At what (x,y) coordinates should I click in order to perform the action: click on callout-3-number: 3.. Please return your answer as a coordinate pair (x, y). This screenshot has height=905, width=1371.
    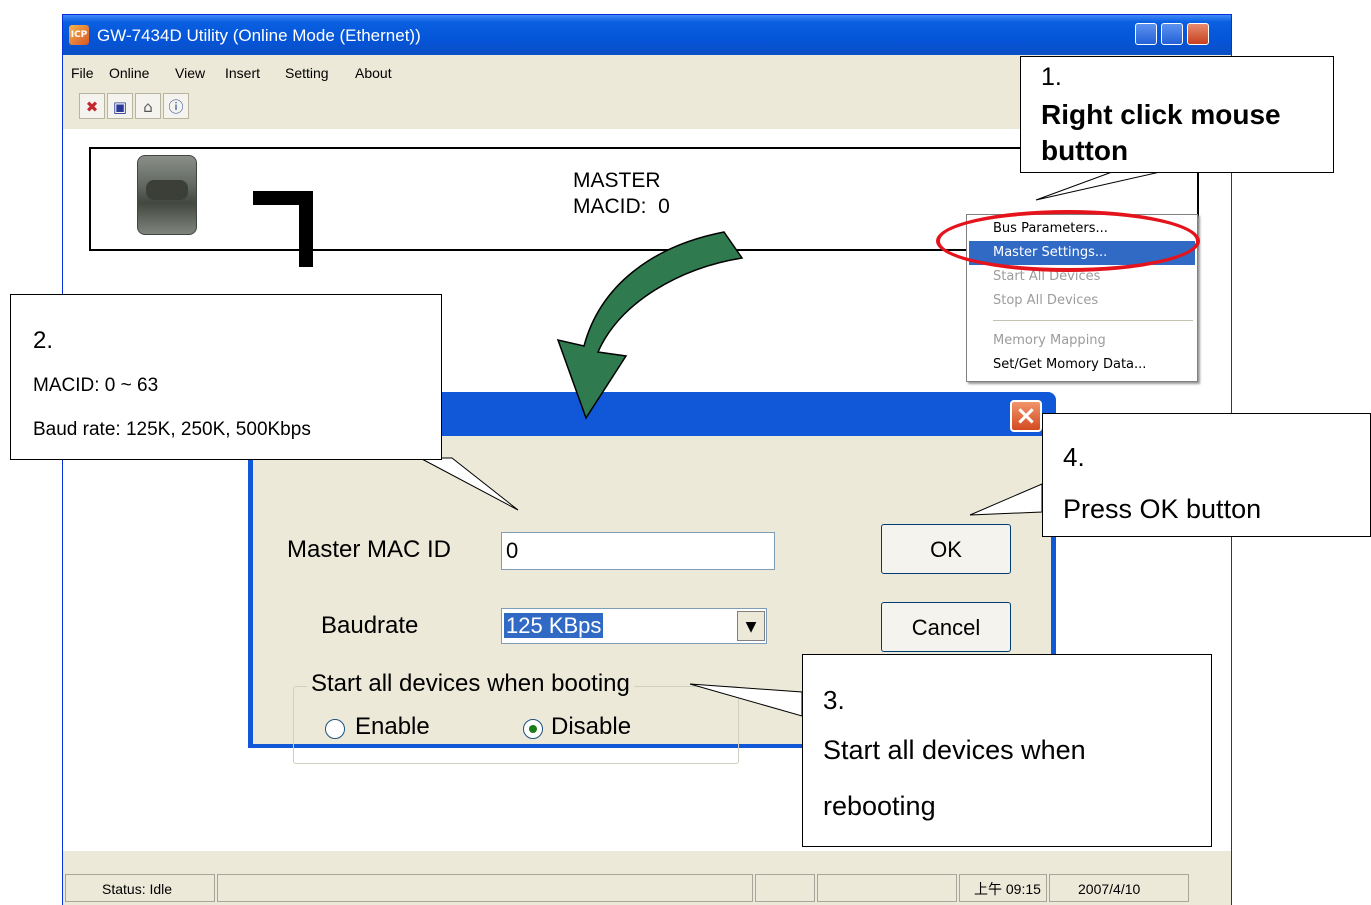
    Looking at the image, I should click on (834, 700).